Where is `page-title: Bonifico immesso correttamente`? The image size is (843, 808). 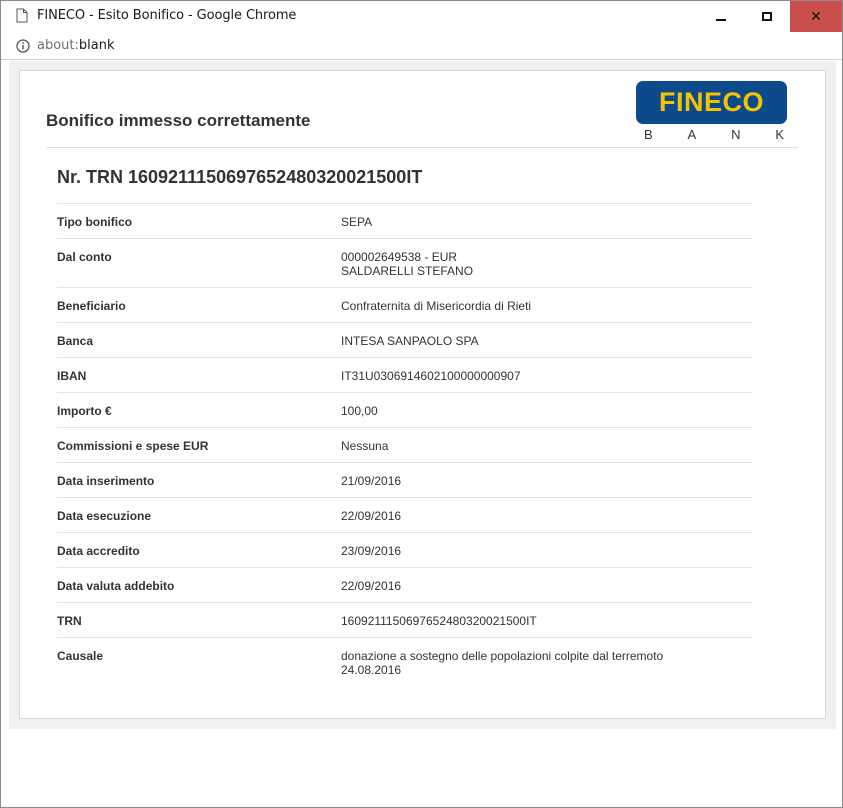
page-title: Bonifico immesso correttamente is located at coordinates (178, 120).